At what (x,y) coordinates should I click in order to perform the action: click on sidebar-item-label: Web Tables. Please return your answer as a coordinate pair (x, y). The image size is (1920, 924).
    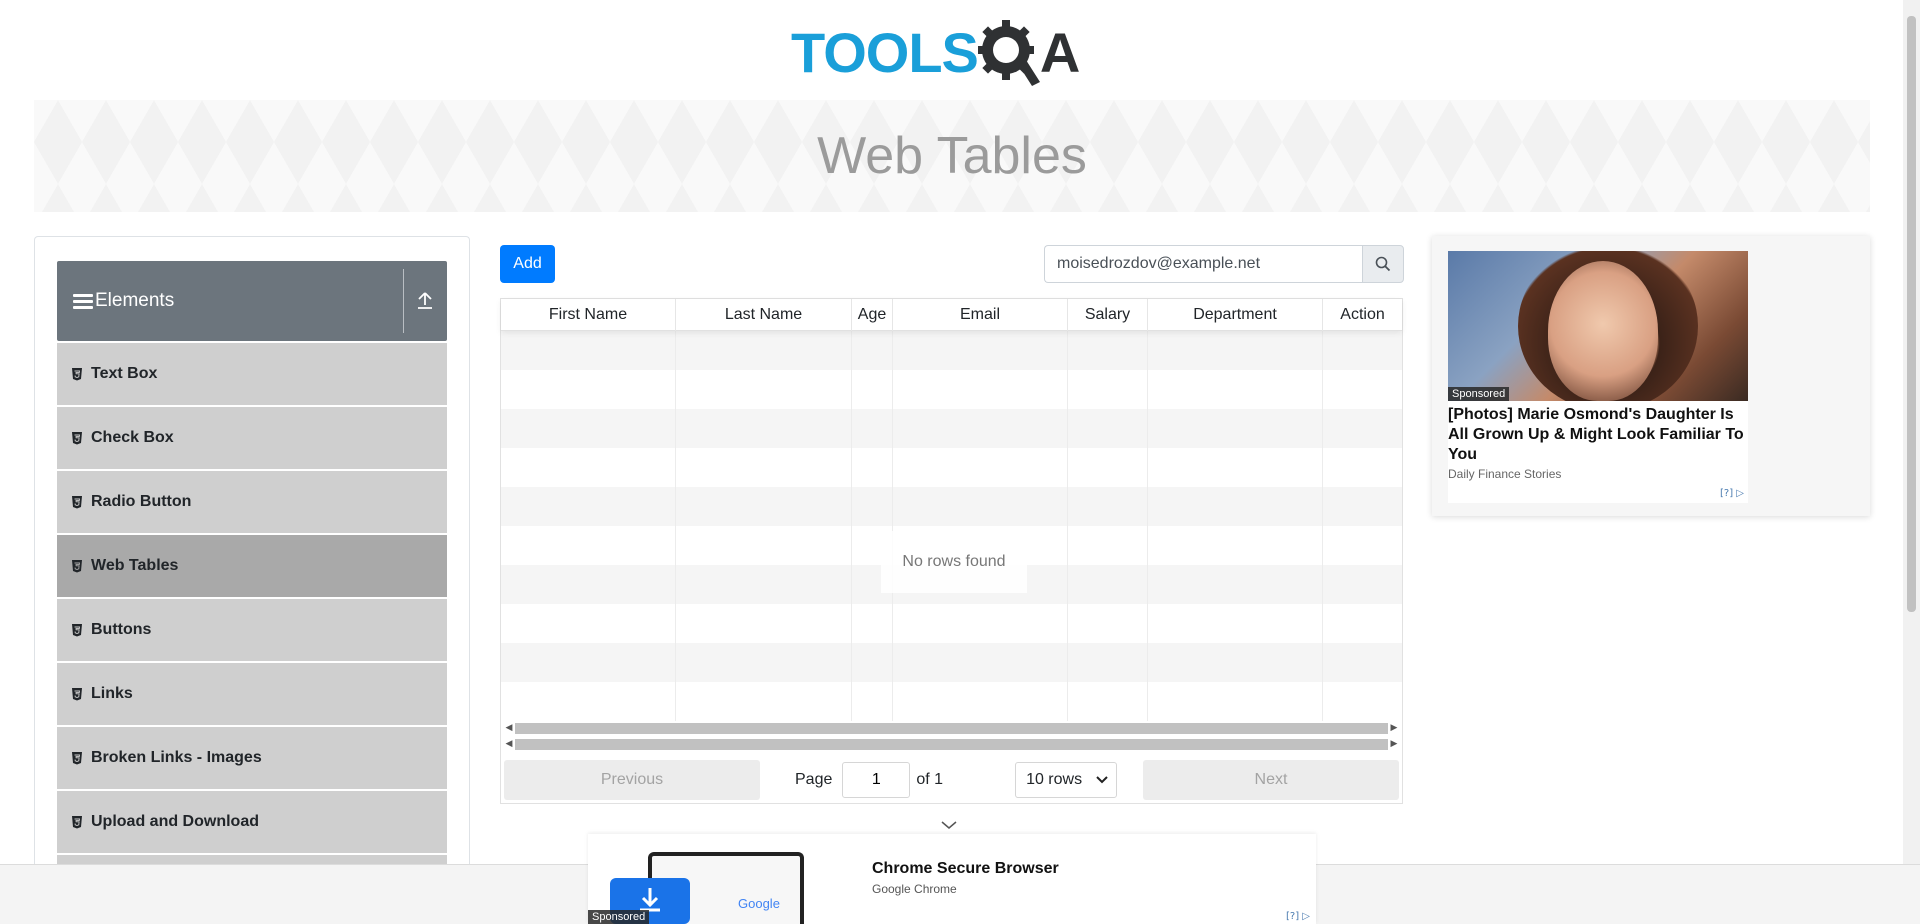
    Looking at the image, I should click on (135, 565).